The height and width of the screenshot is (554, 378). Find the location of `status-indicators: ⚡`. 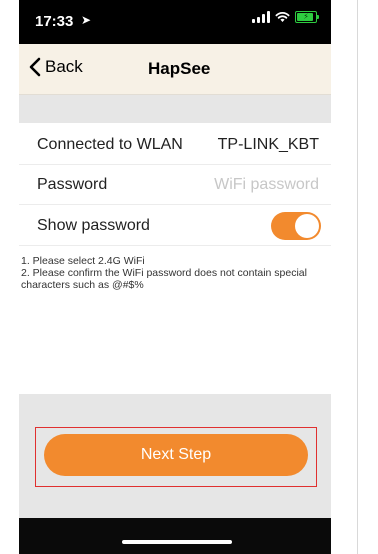

status-indicators: ⚡ is located at coordinates (285, 17).